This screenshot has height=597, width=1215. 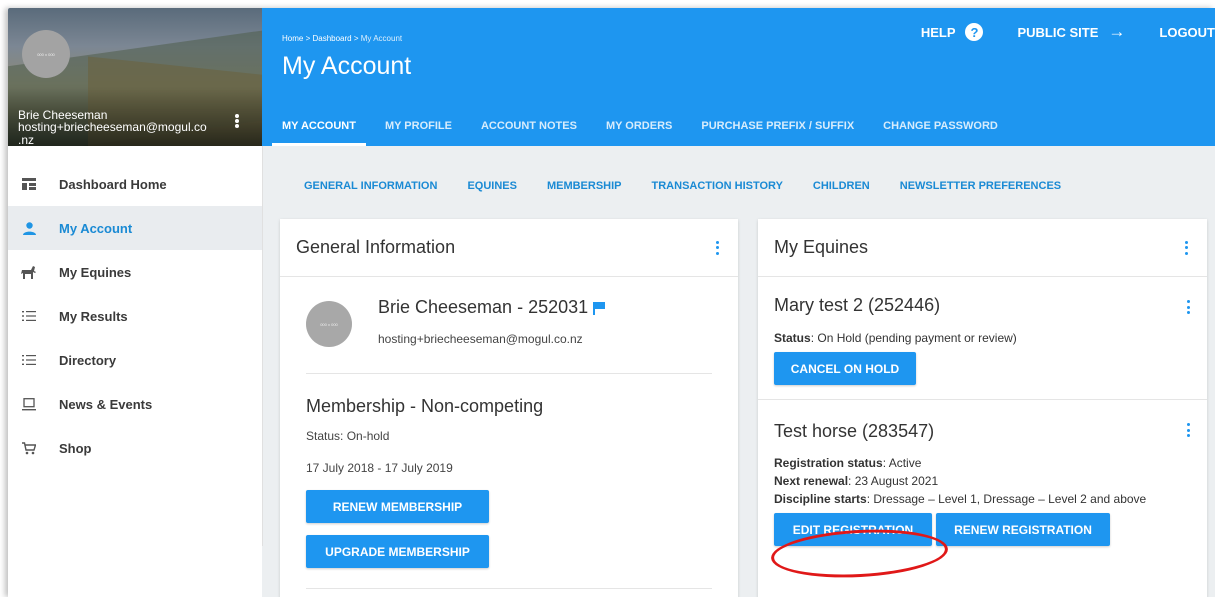 What do you see at coordinates (381, 38) in the screenshot?
I see `breadcrumb-current: My Account` at bounding box center [381, 38].